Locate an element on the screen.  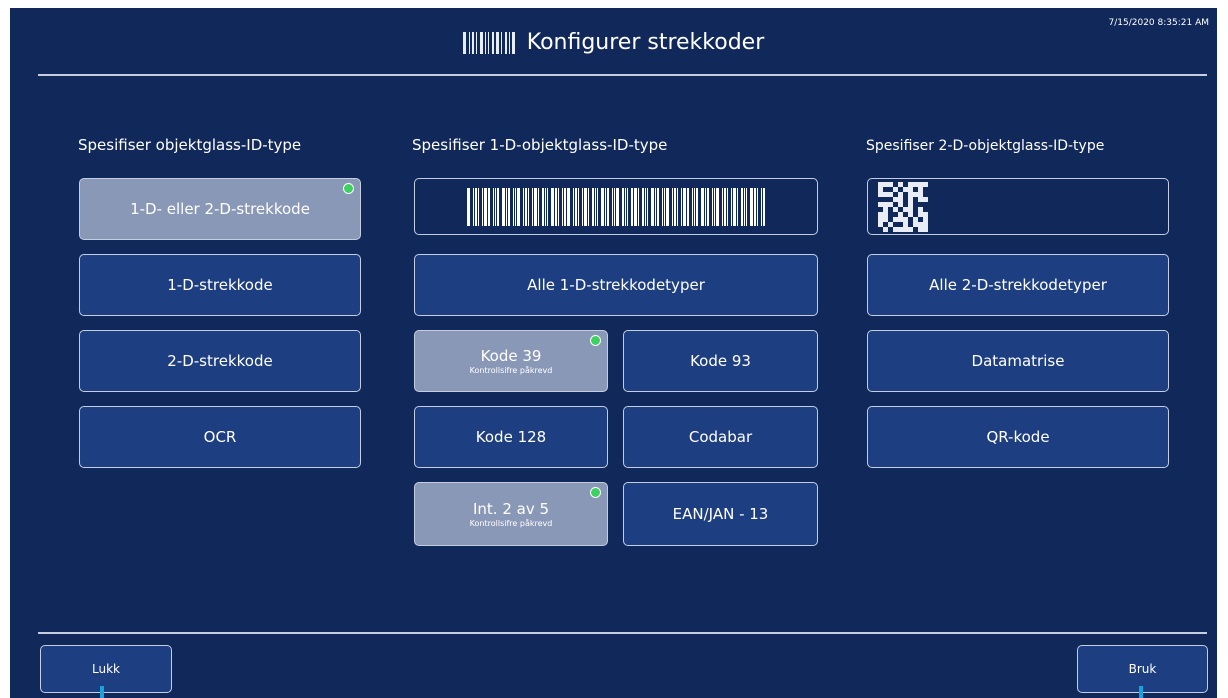
1d-barcode-button: 1-D-strekkode is located at coordinates (220, 285).